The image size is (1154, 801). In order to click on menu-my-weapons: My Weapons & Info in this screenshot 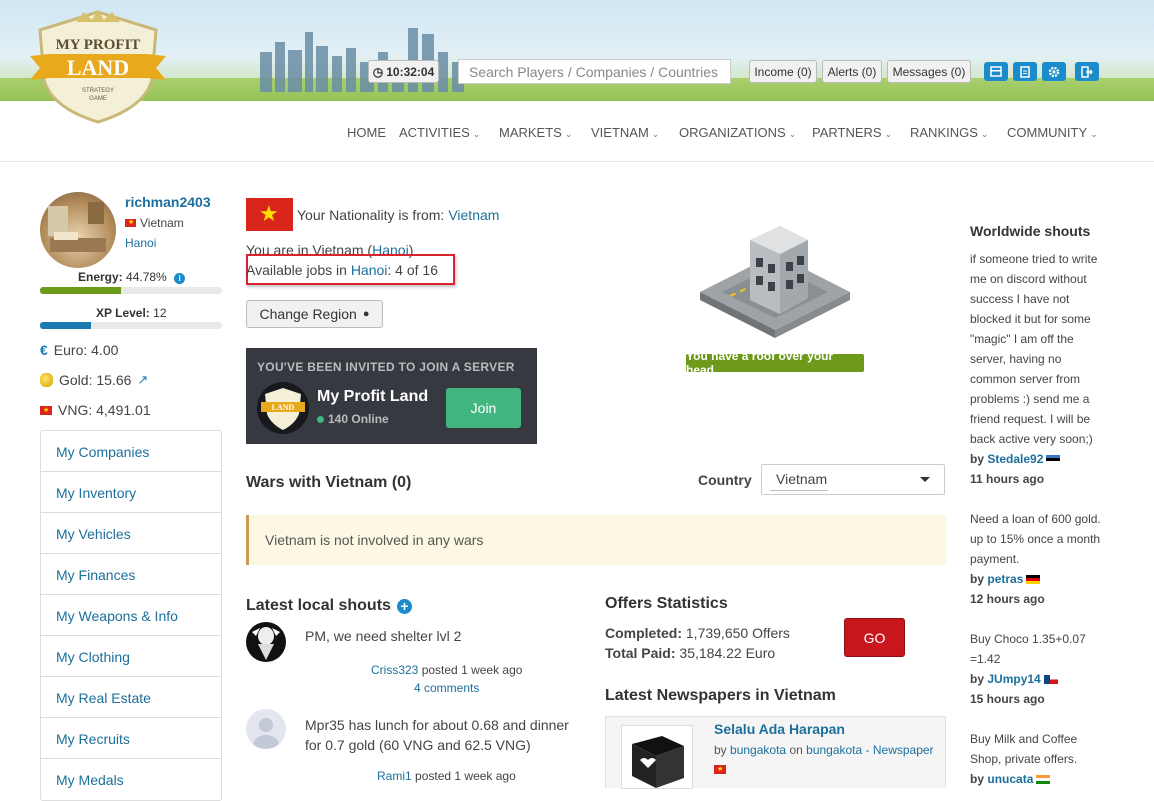, I will do `click(131, 615)`.